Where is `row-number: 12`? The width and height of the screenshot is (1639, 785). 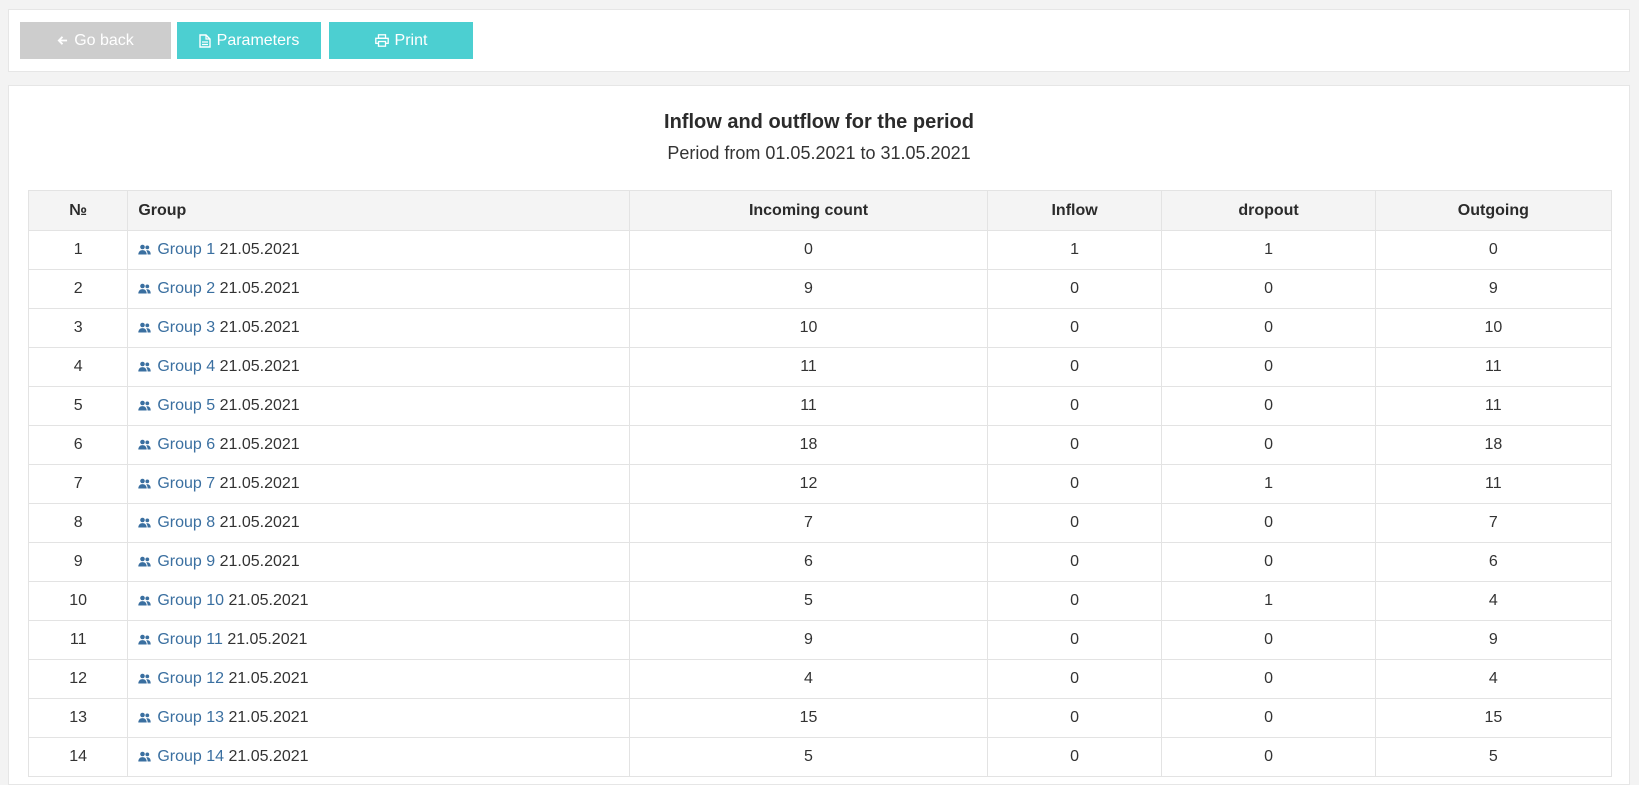 row-number: 12 is located at coordinates (78, 679).